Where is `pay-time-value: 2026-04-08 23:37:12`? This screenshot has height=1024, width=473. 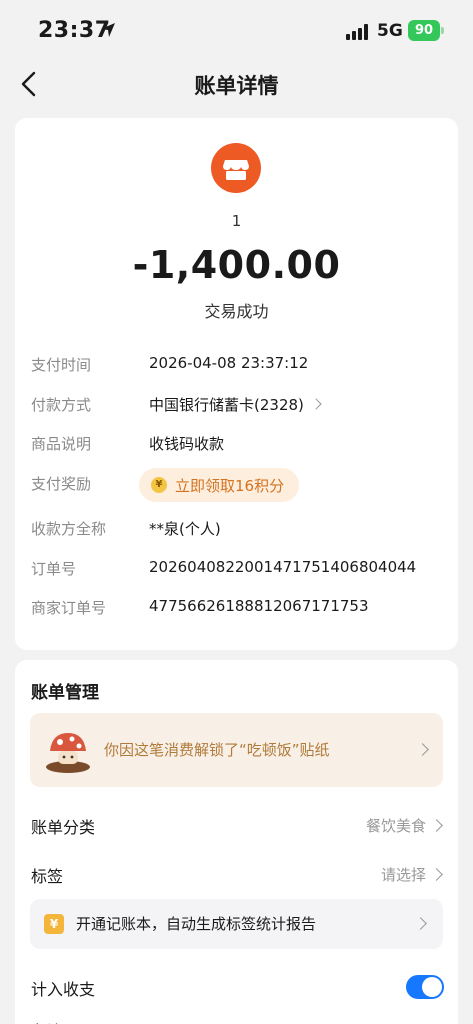 pay-time-value: 2026-04-08 23:37:12 is located at coordinates (229, 363).